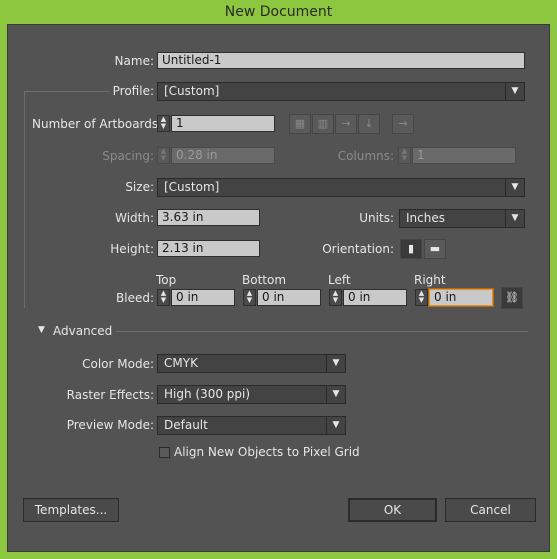 This screenshot has width=557, height=559. I want to click on spacing-input: 0.28 in, so click(223, 155).